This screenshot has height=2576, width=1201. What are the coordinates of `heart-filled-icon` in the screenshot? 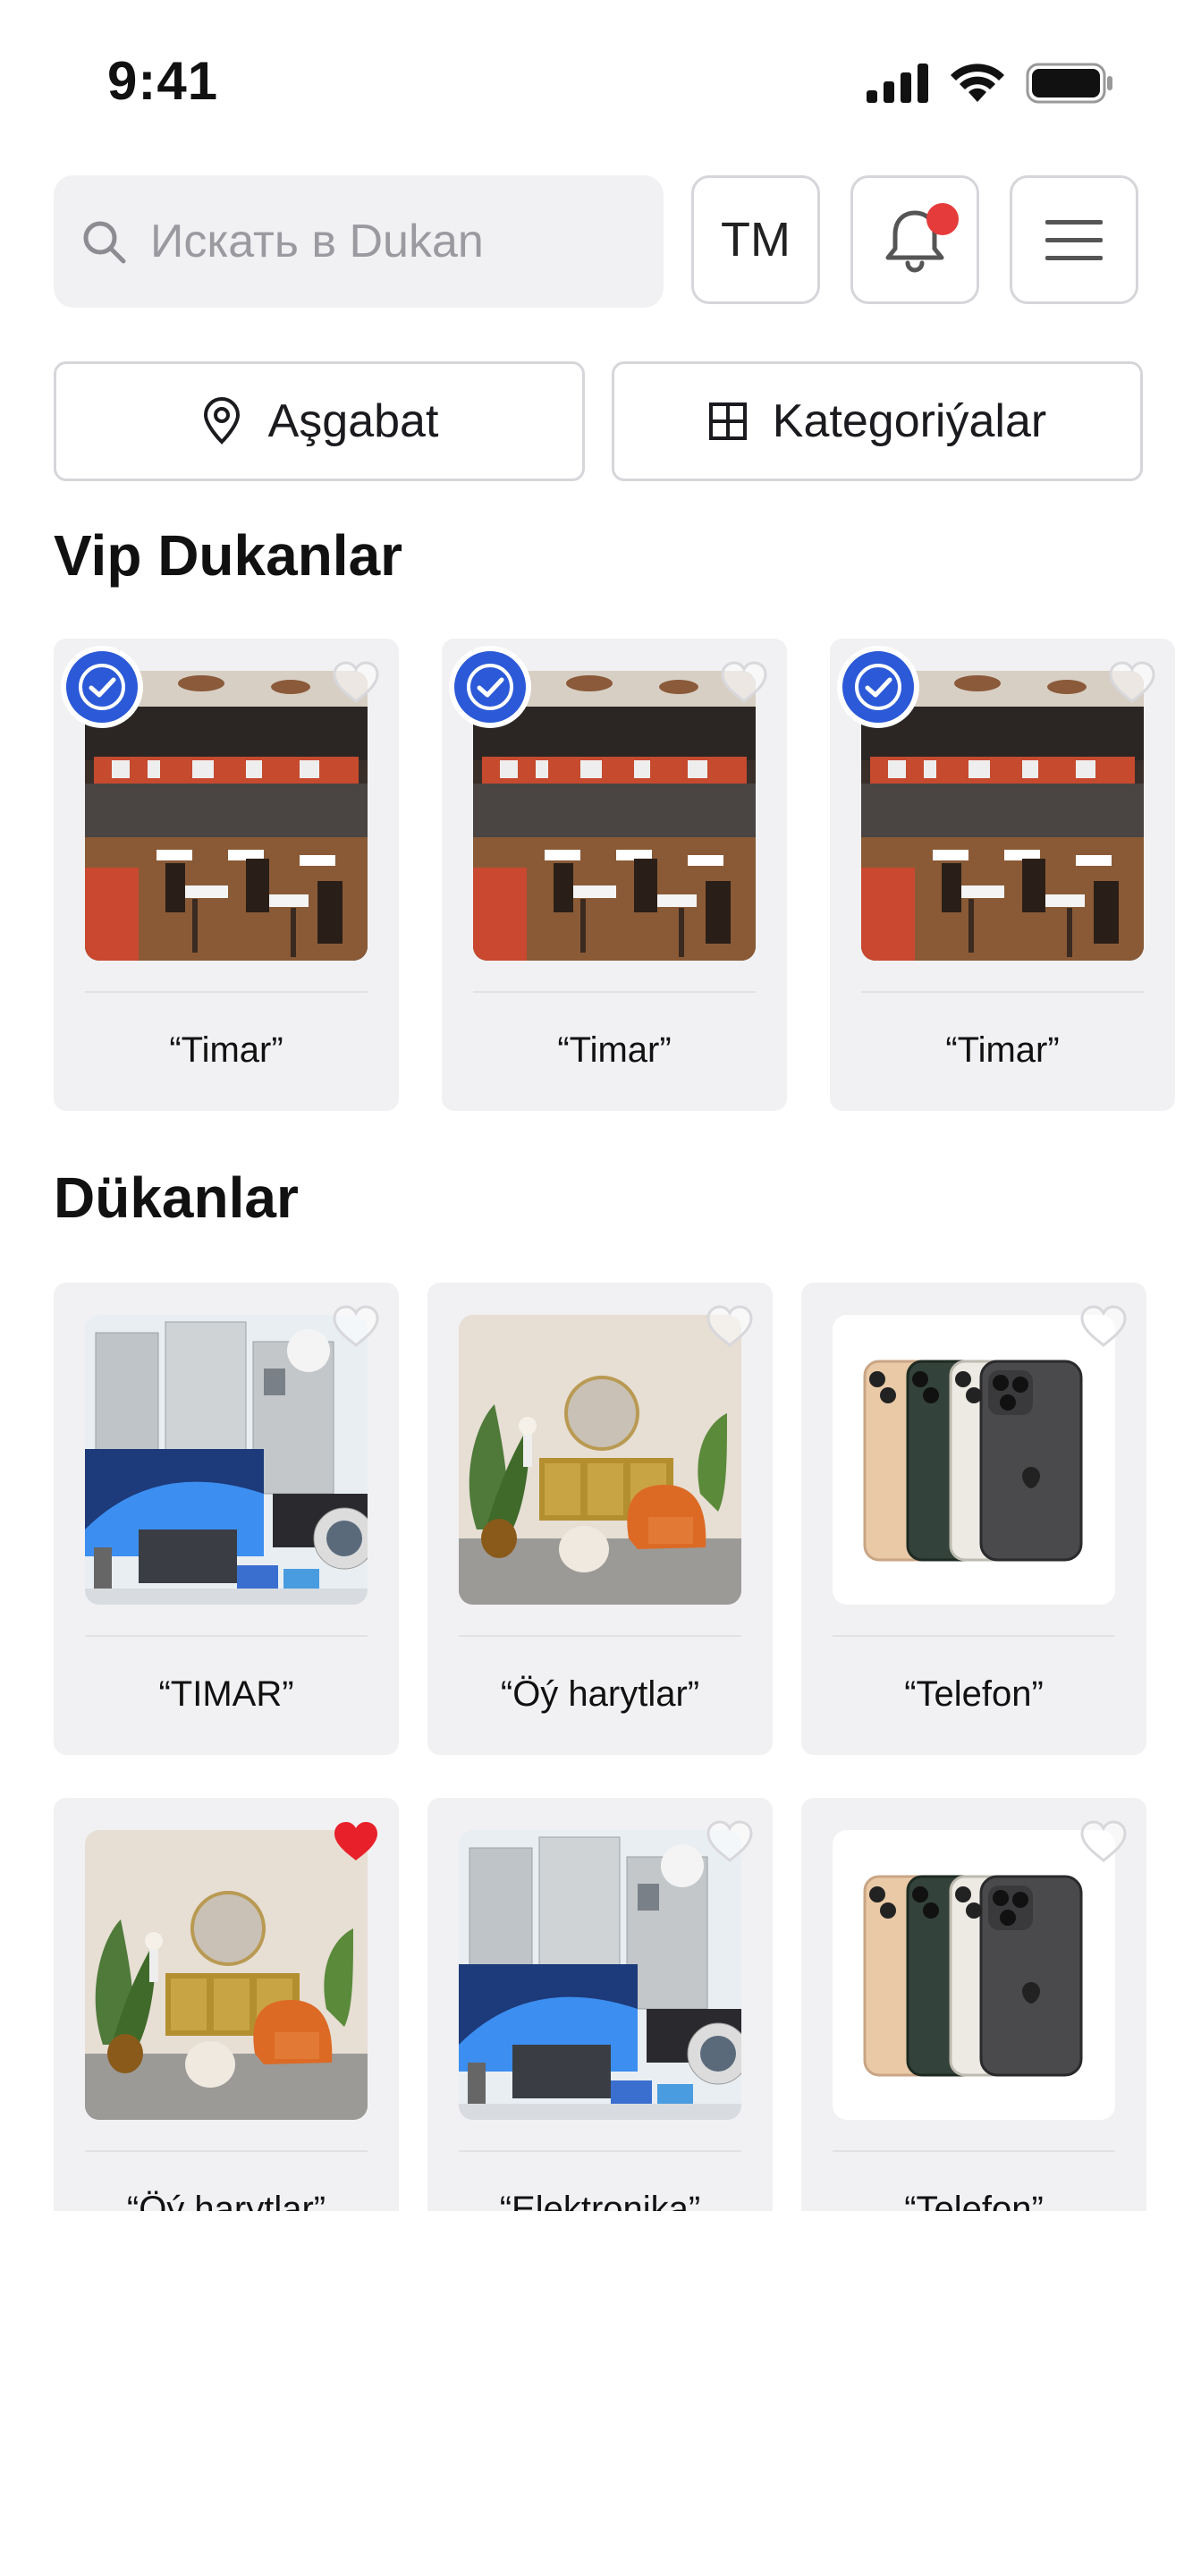 It's located at (356, 1841).